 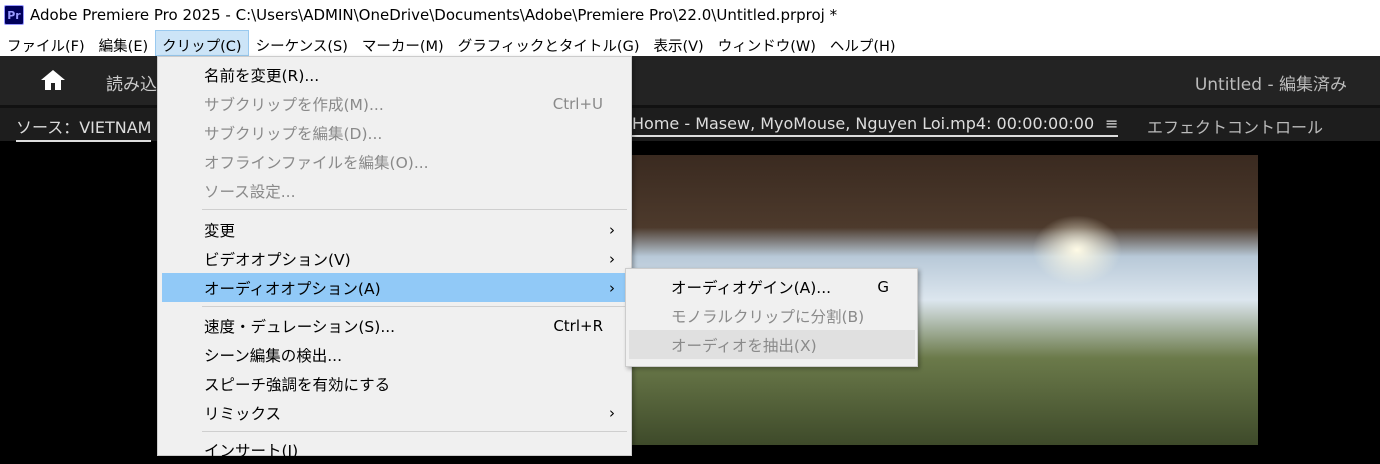 I want to click on shortcut: G, so click(x=883, y=286).